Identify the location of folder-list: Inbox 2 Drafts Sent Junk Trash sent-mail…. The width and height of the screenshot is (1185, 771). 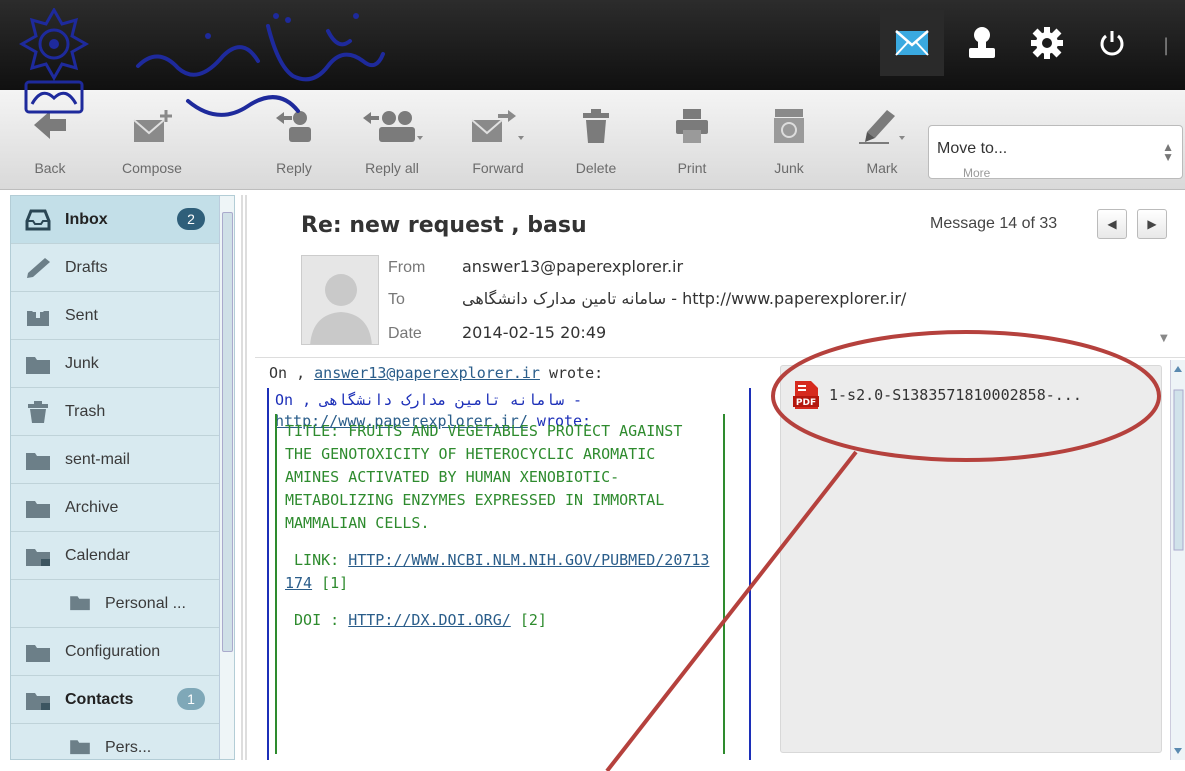
(122, 477).